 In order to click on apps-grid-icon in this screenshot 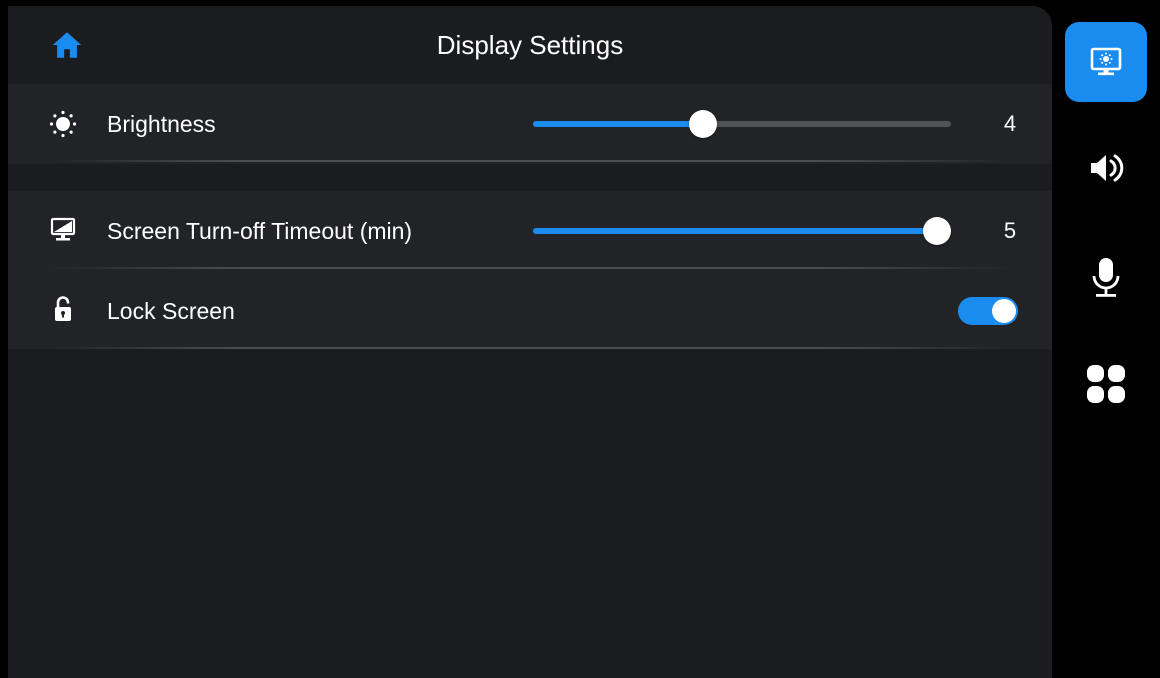, I will do `click(1106, 384)`.